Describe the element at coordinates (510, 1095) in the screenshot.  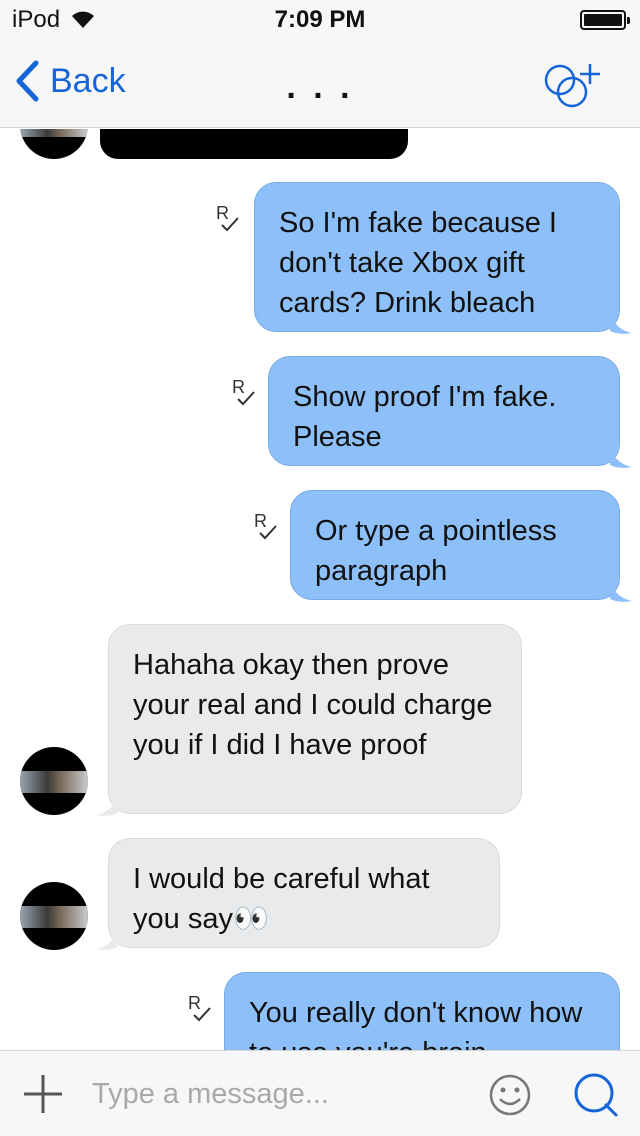
I see `emoji-icon` at that location.